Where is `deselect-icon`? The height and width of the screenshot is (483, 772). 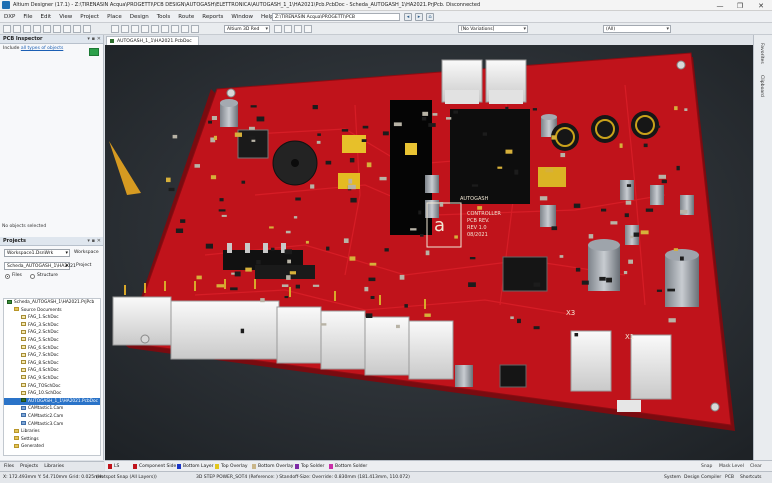 deselect-icon is located at coordinates (135, 29).